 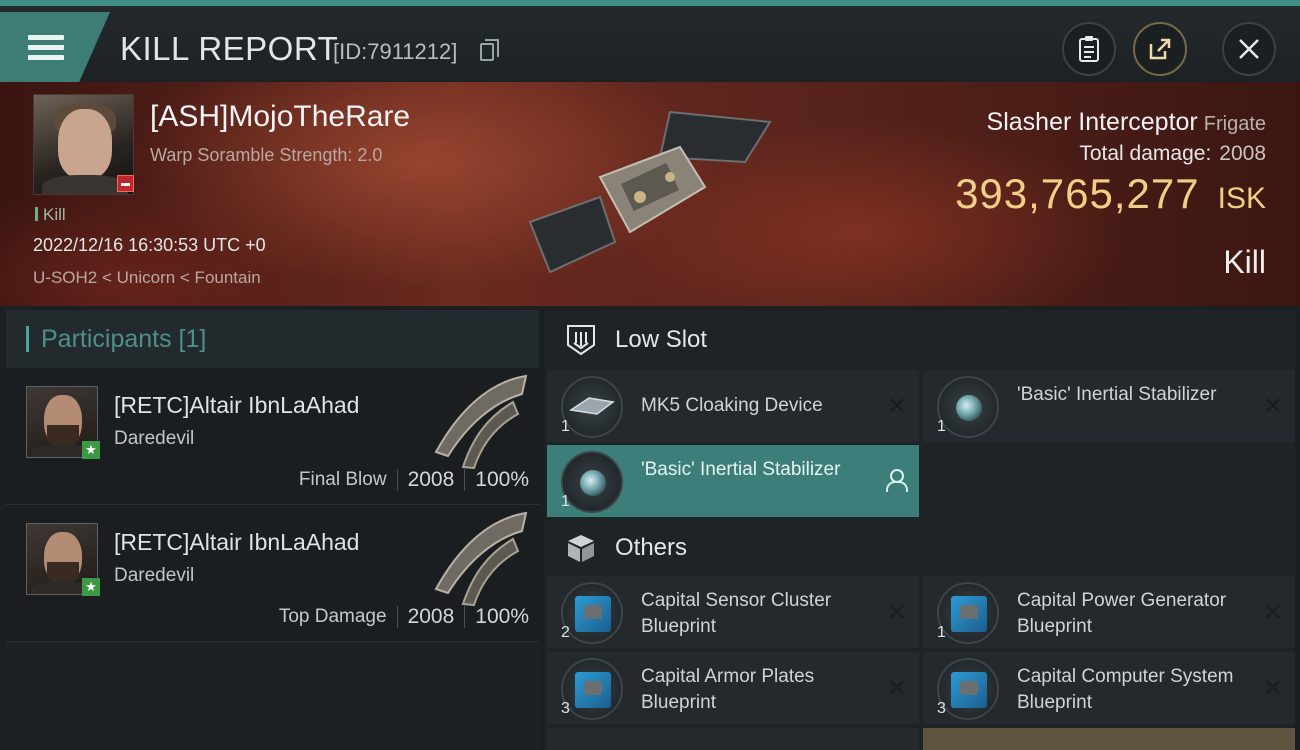 What do you see at coordinates (592, 407) in the screenshot?
I see `cloaking-device-icon` at bounding box center [592, 407].